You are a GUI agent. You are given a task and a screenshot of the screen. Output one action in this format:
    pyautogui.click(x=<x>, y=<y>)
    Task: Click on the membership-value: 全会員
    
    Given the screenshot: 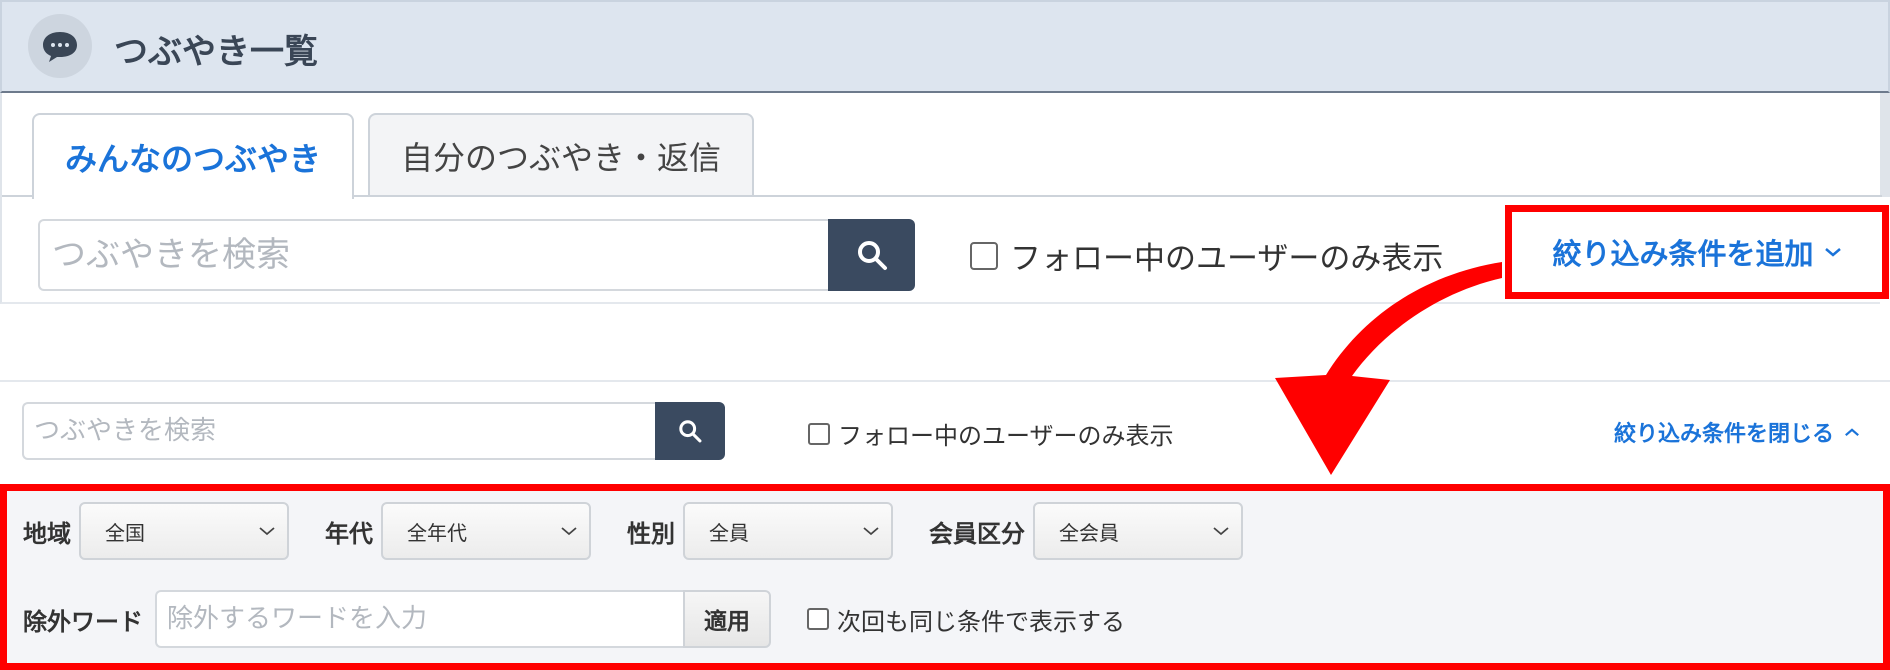 What is the action you would take?
    pyautogui.click(x=1089, y=532)
    